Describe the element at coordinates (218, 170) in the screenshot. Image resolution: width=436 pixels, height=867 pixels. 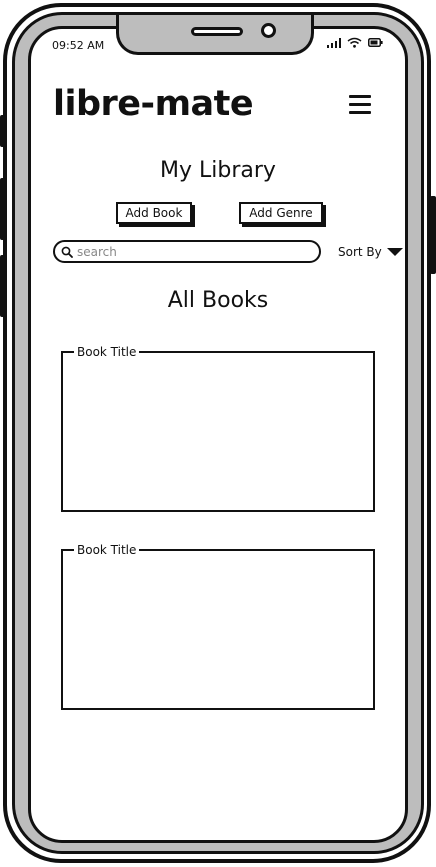
I see `page-title: My Library` at that location.